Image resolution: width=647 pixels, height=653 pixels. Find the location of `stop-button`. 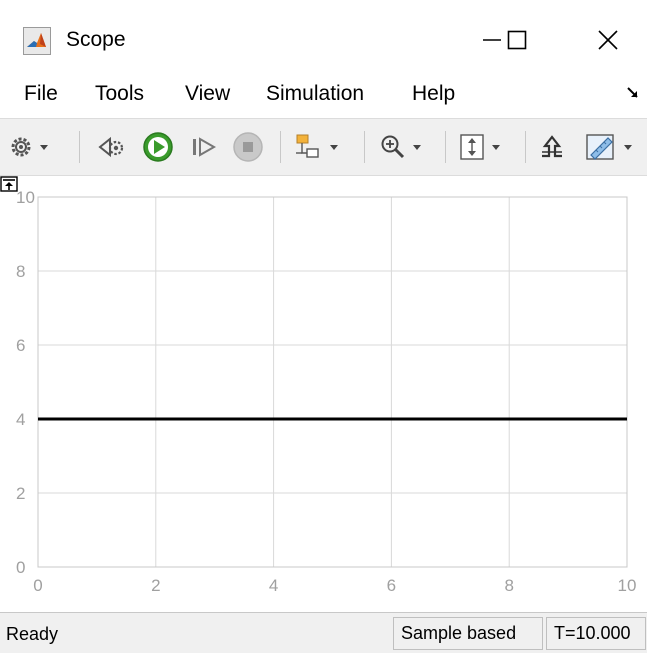

stop-button is located at coordinates (248, 147).